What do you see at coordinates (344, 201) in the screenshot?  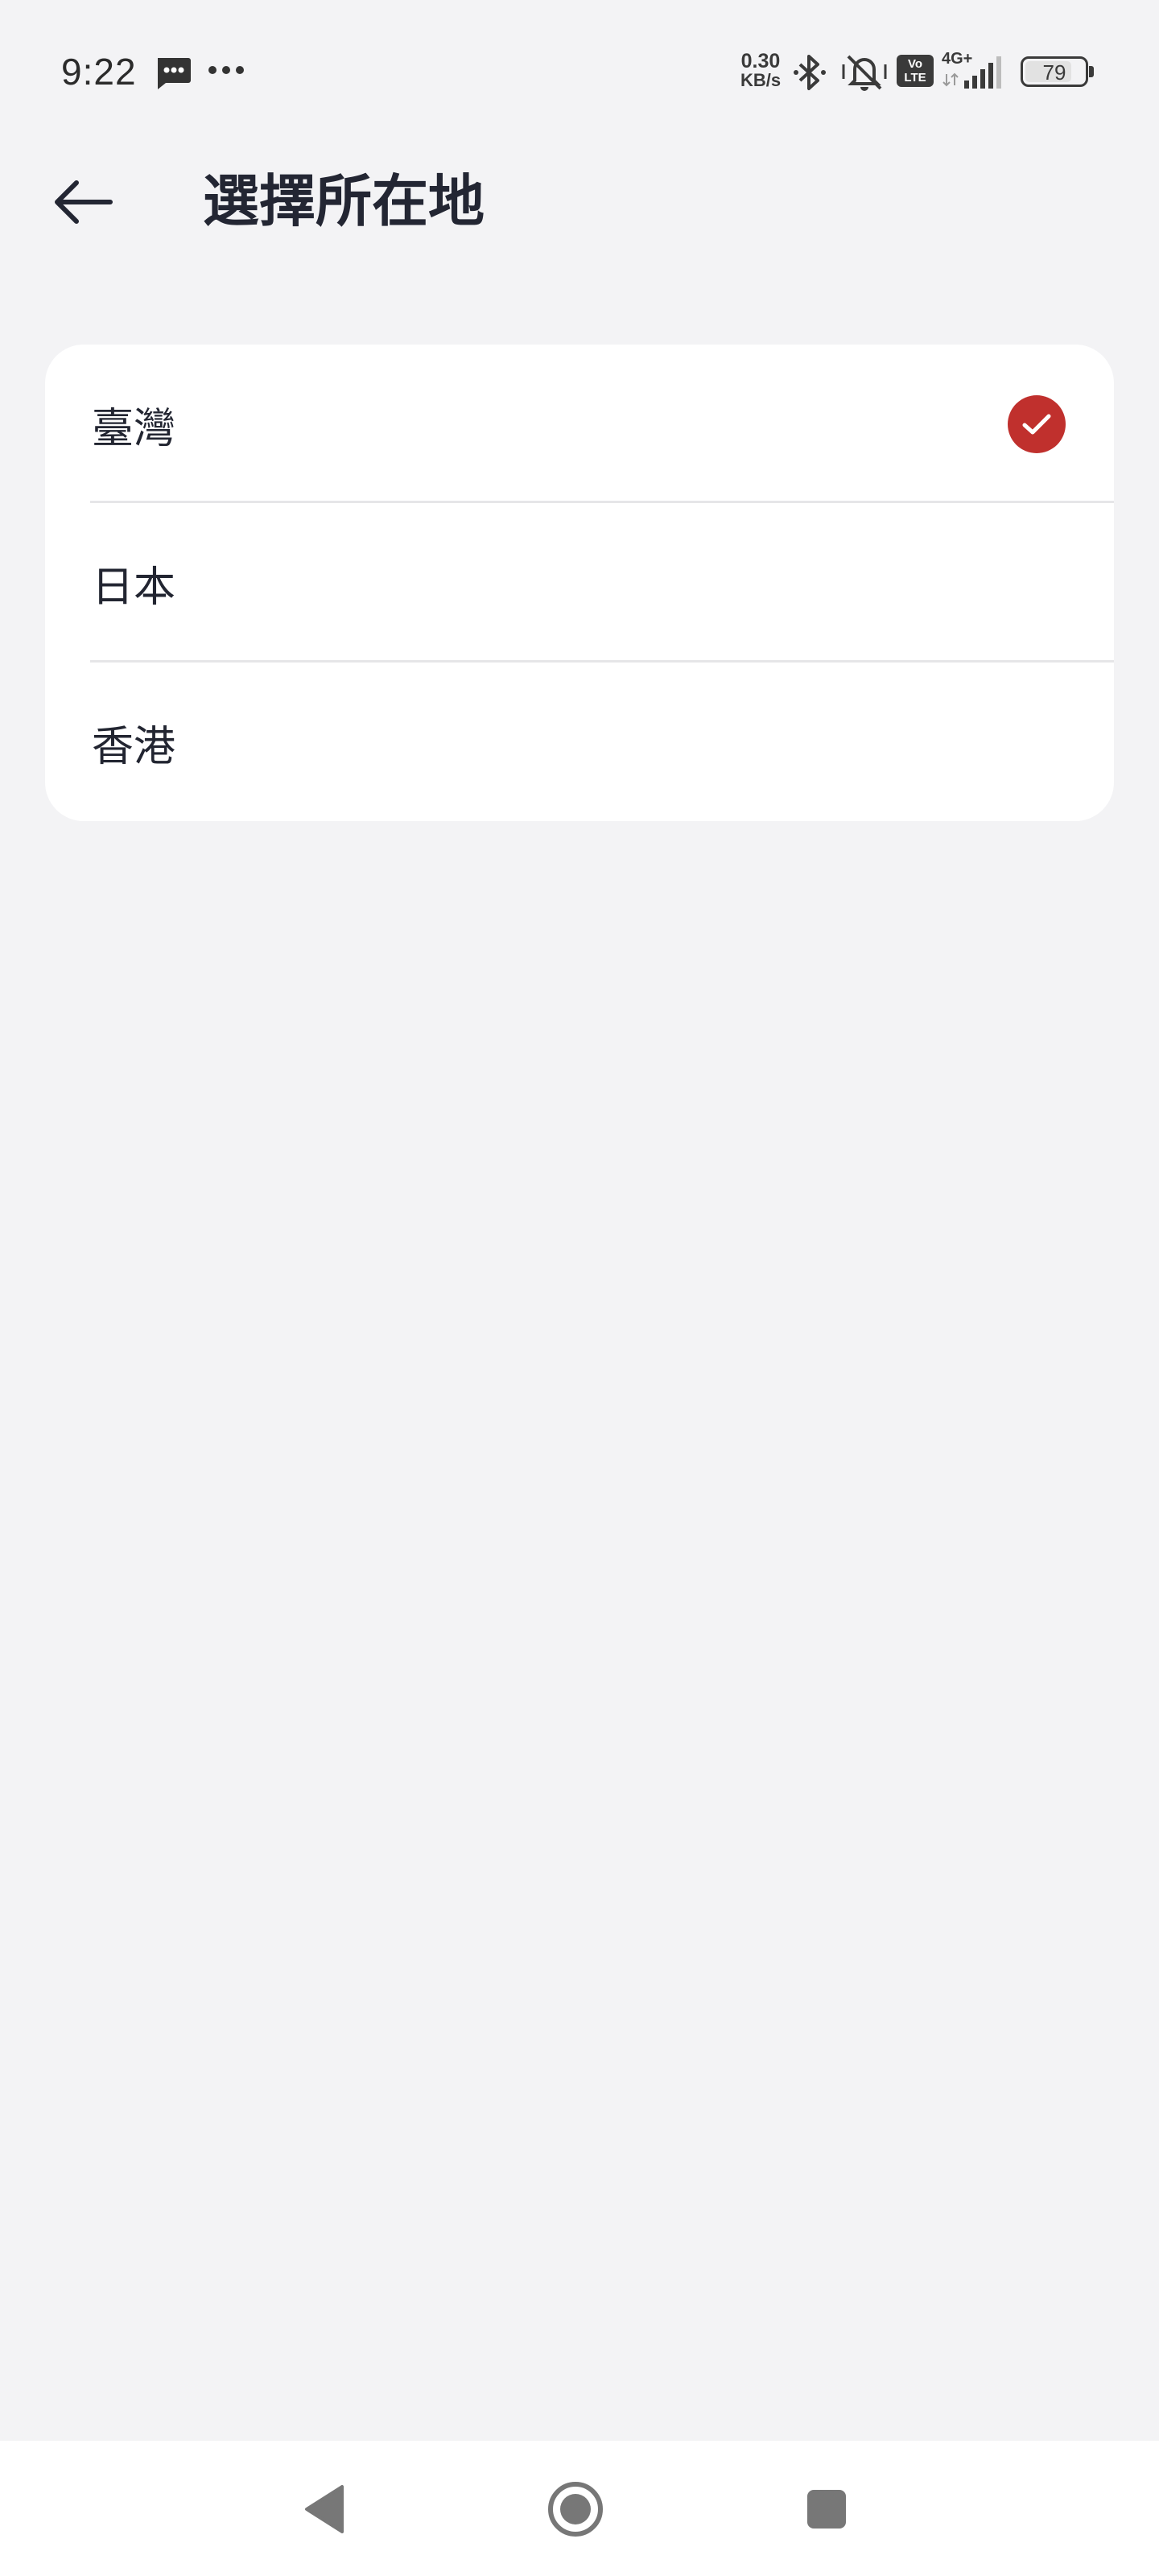 I see `page-title: 選擇所在地` at bounding box center [344, 201].